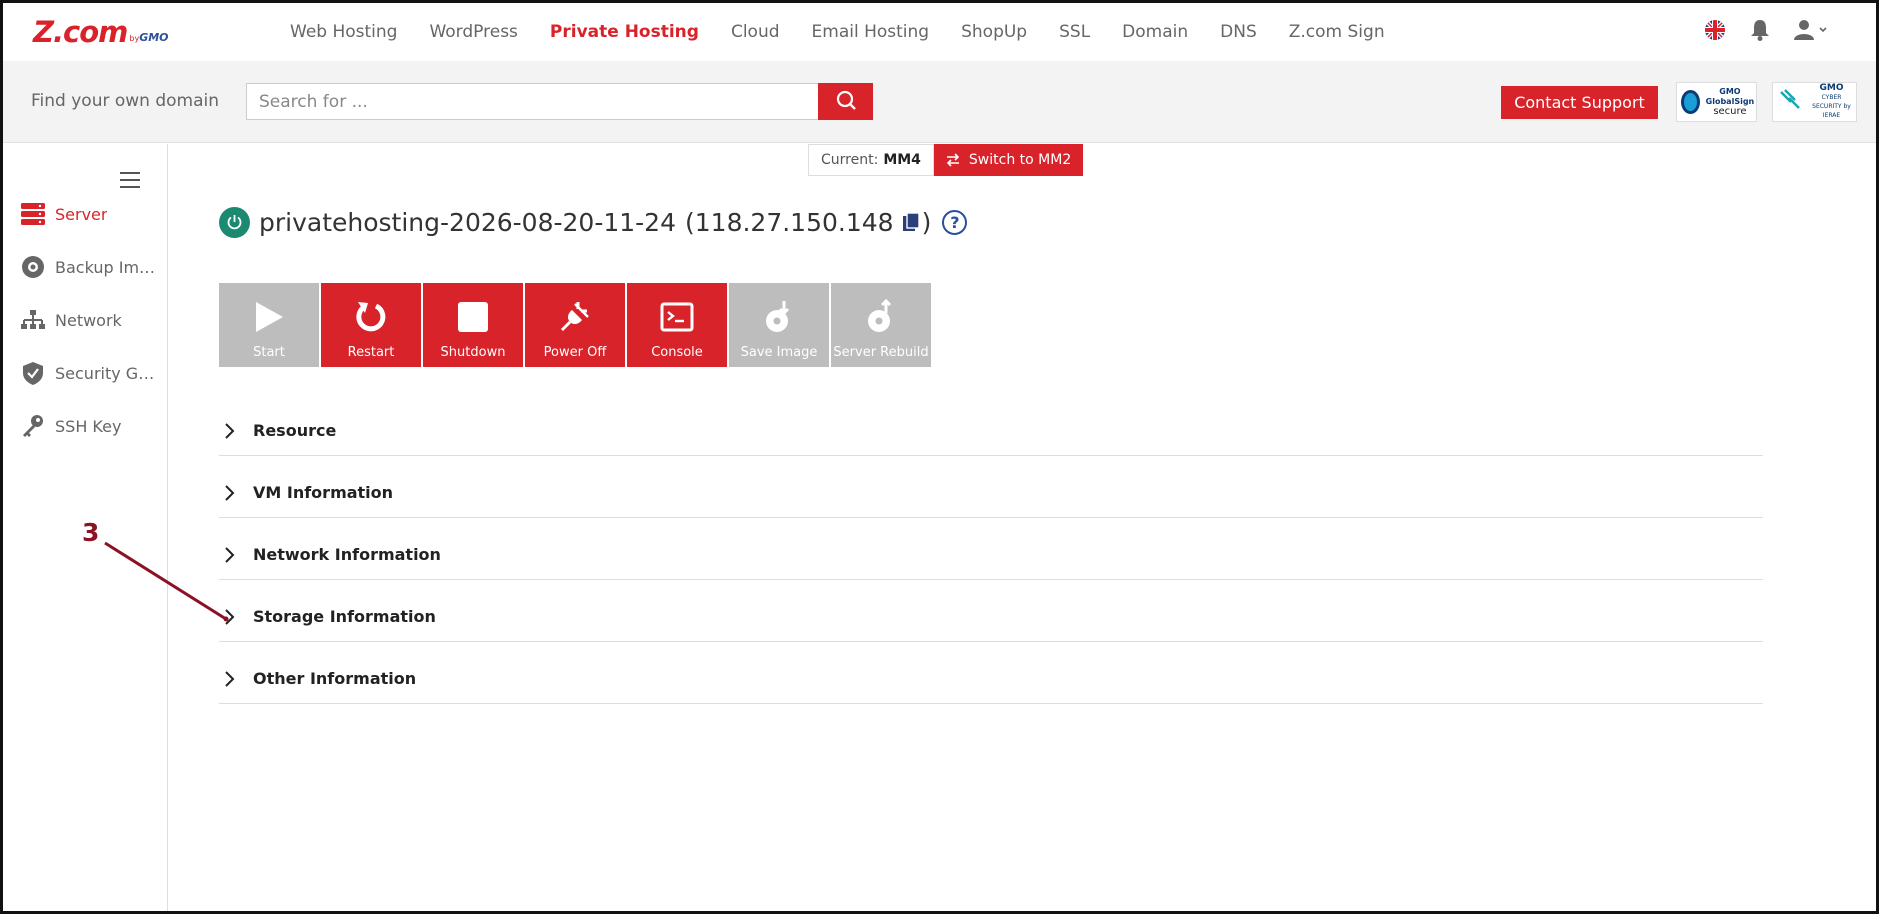 Image resolution: width=1879 pixels, height=914 pixels. I want to click on server-rebuild-label: Server Rebuild, so click(881, 352).